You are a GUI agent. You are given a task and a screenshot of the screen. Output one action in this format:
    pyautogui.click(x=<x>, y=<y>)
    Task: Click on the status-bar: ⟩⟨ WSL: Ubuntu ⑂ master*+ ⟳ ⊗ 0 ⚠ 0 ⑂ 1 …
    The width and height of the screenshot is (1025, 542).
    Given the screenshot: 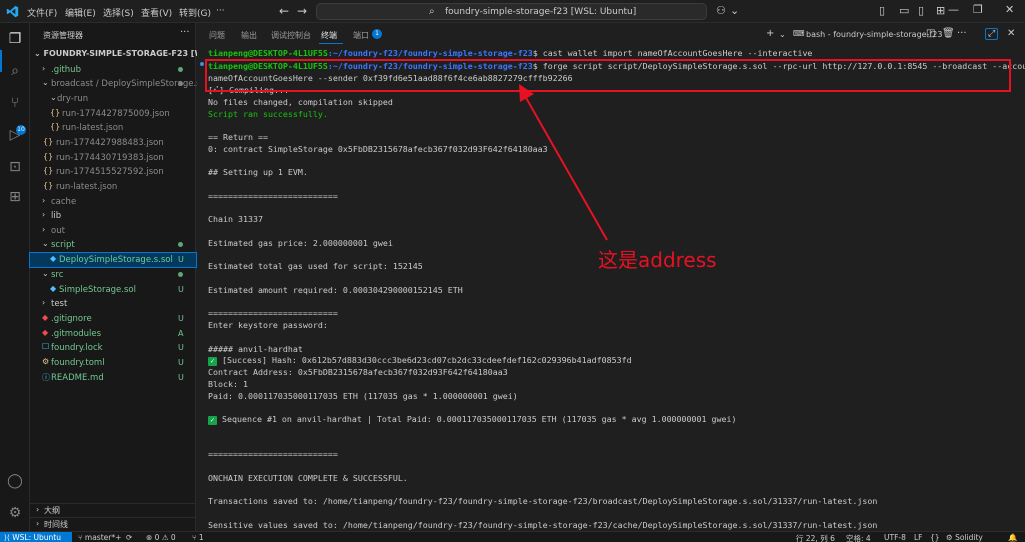 What is the action you would take?
    pyautogui.click(x=512, y=536)
    